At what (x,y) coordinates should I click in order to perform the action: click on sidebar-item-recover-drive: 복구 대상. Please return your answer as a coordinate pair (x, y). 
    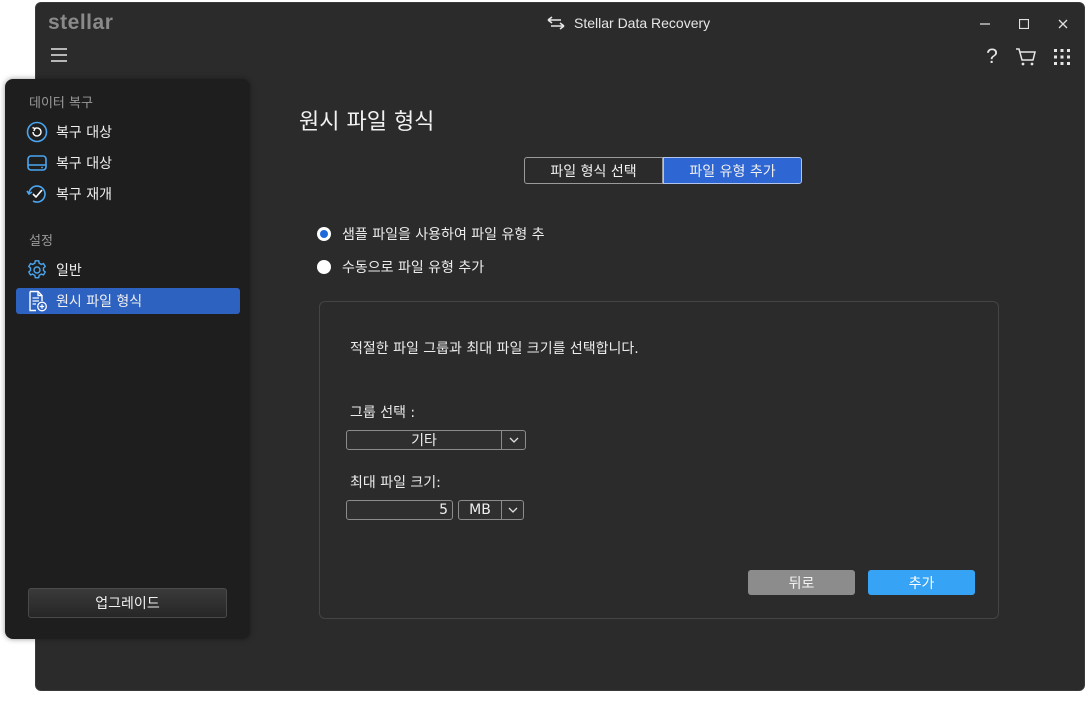
    Looking at the image, I should click on (128, 163).